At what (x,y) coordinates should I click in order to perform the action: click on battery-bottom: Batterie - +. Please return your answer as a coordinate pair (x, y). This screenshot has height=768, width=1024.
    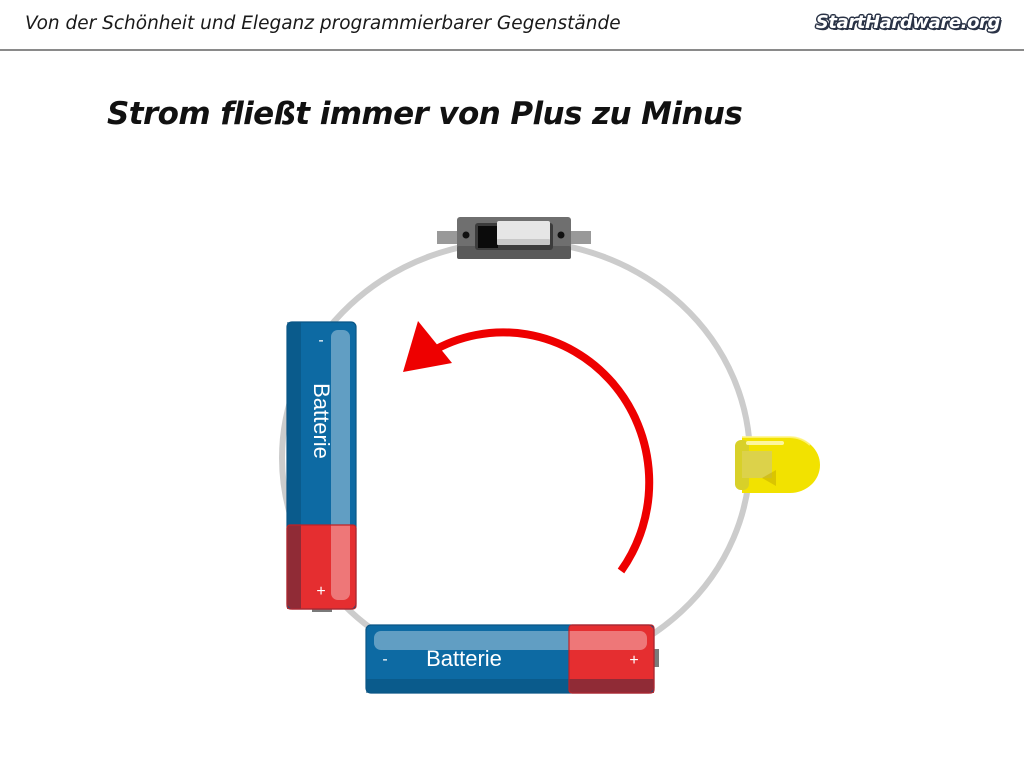
    Looking at the image, I should click on (512, 659).